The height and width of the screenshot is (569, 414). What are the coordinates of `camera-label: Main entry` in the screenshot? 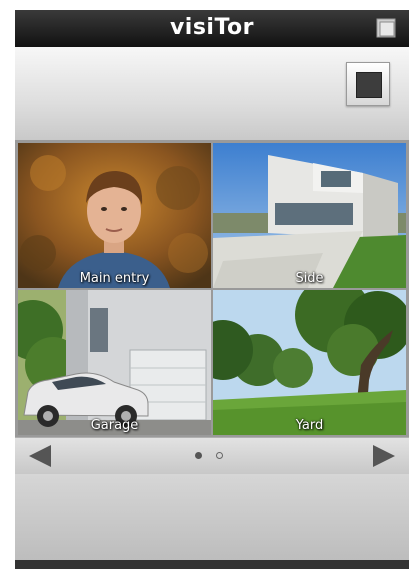 It's located at (114, 278).